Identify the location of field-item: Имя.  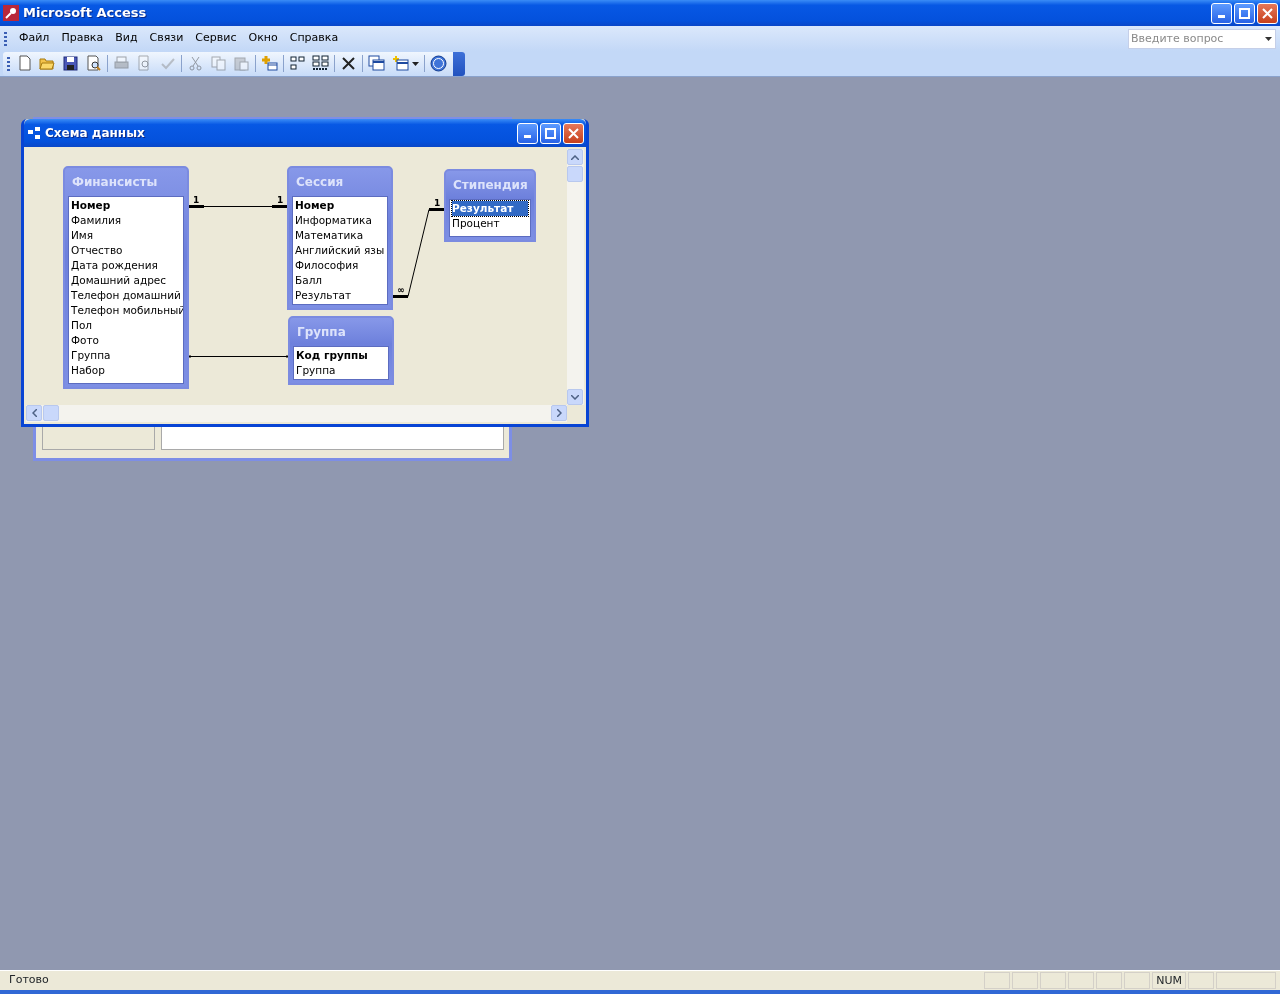
(126, 235).